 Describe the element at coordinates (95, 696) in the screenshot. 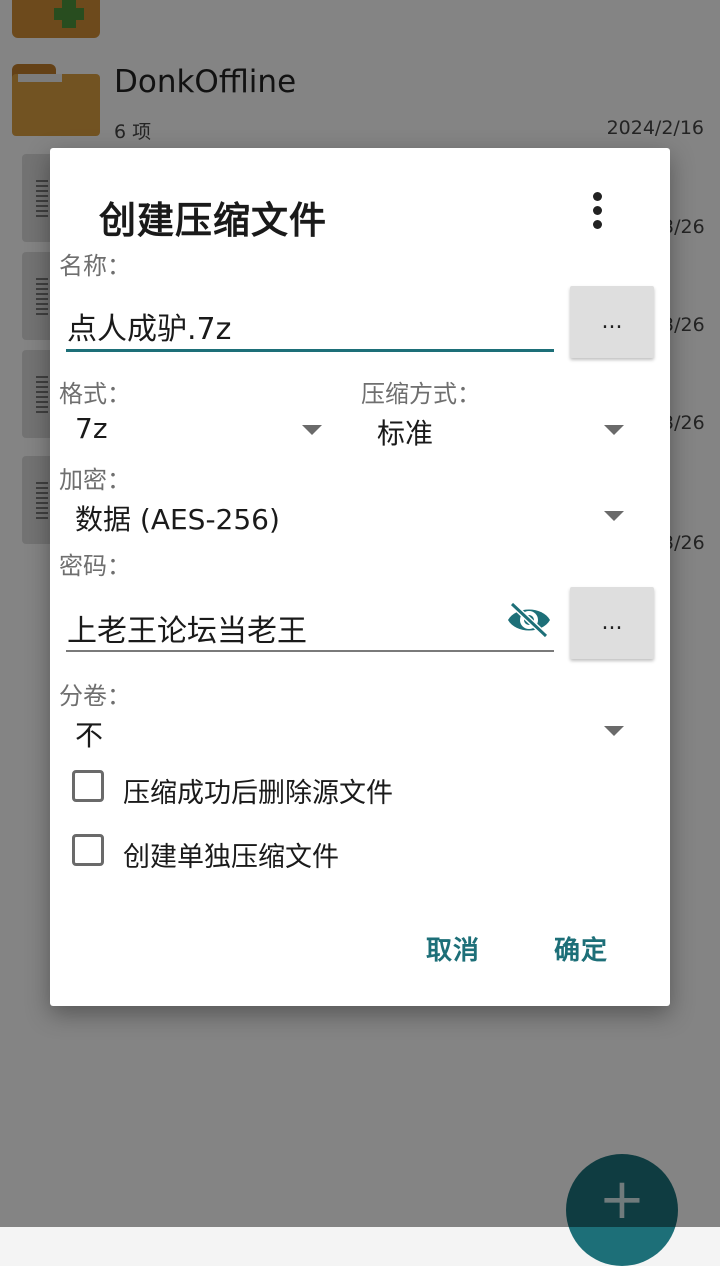

I see `split-label: 分卷：` at that location.